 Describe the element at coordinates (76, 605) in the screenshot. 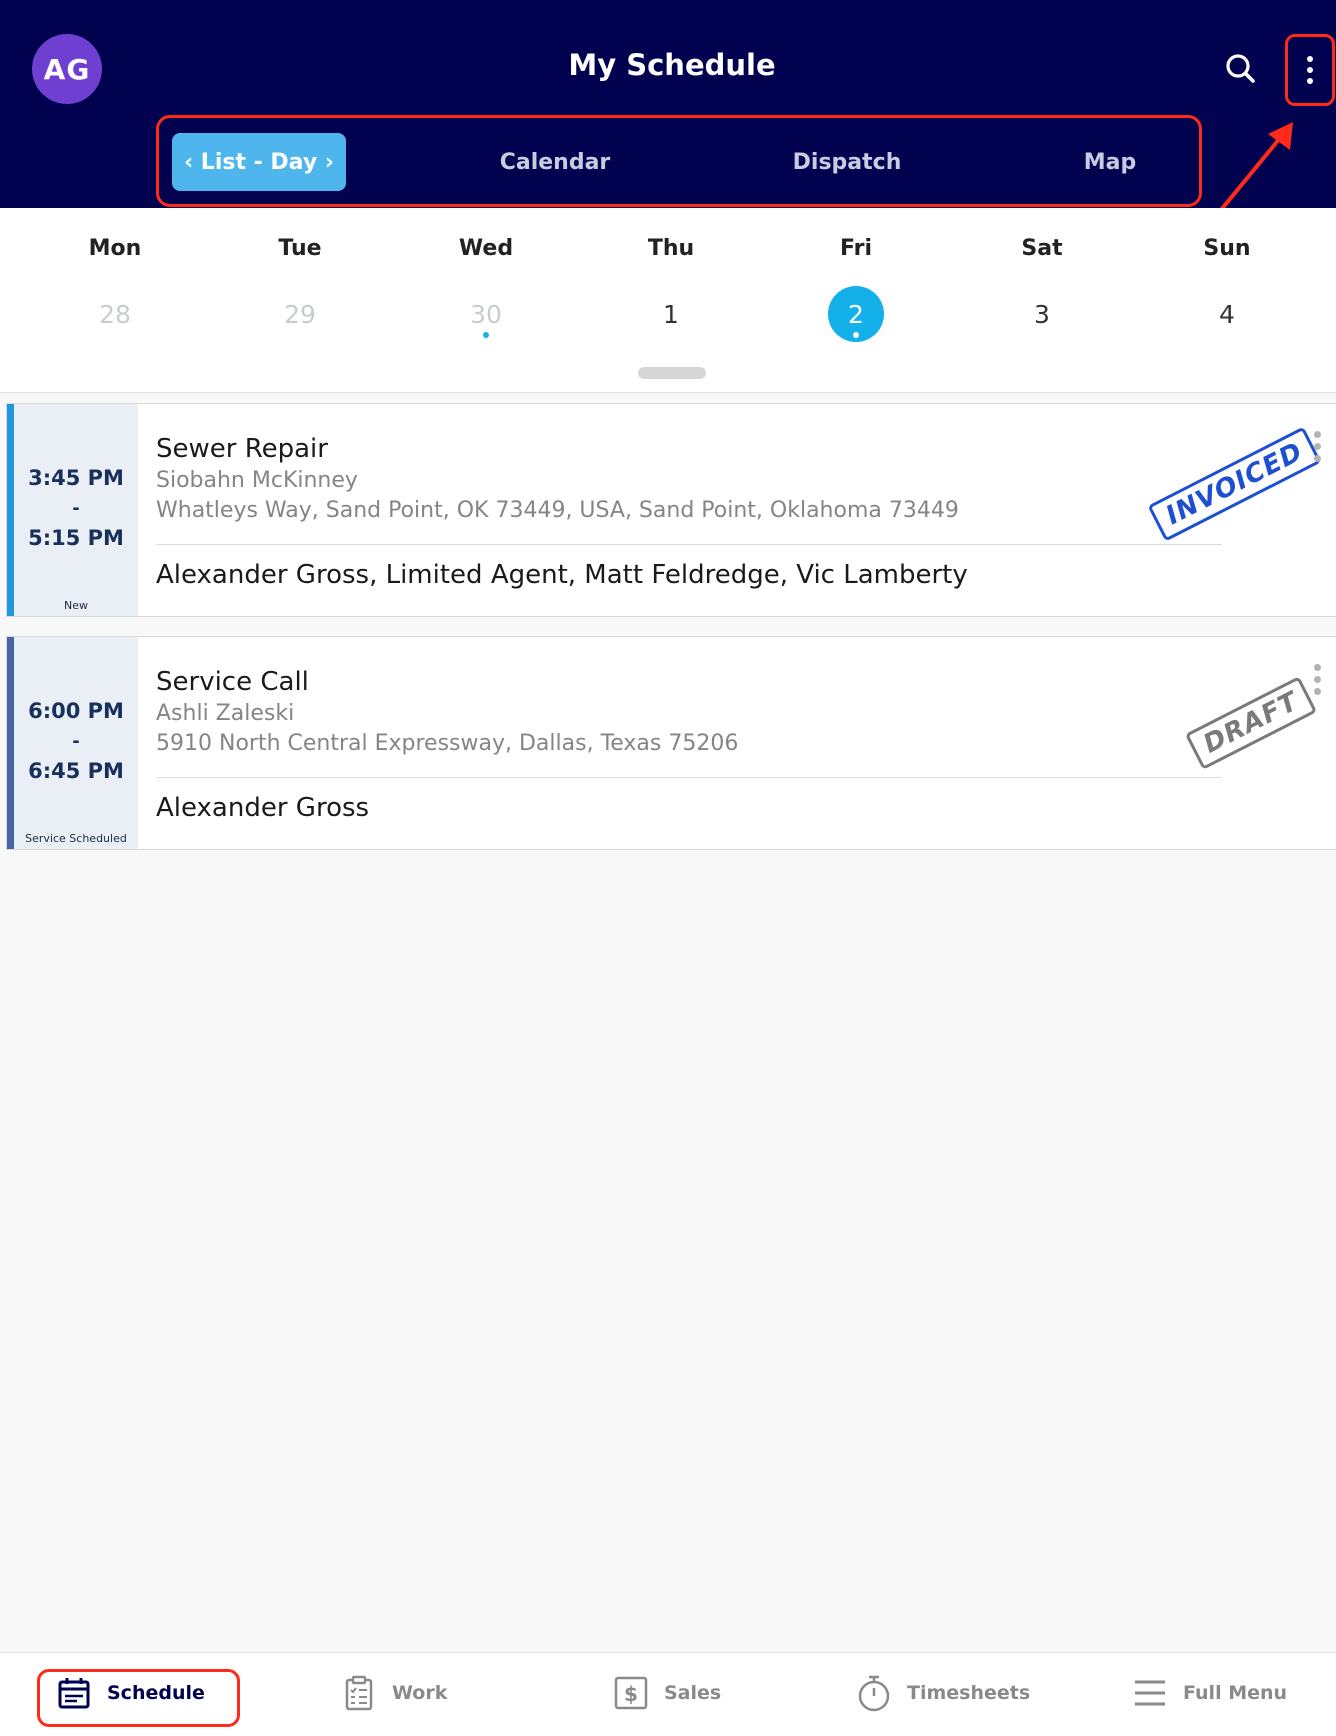

I see `job-status: New` at that location.